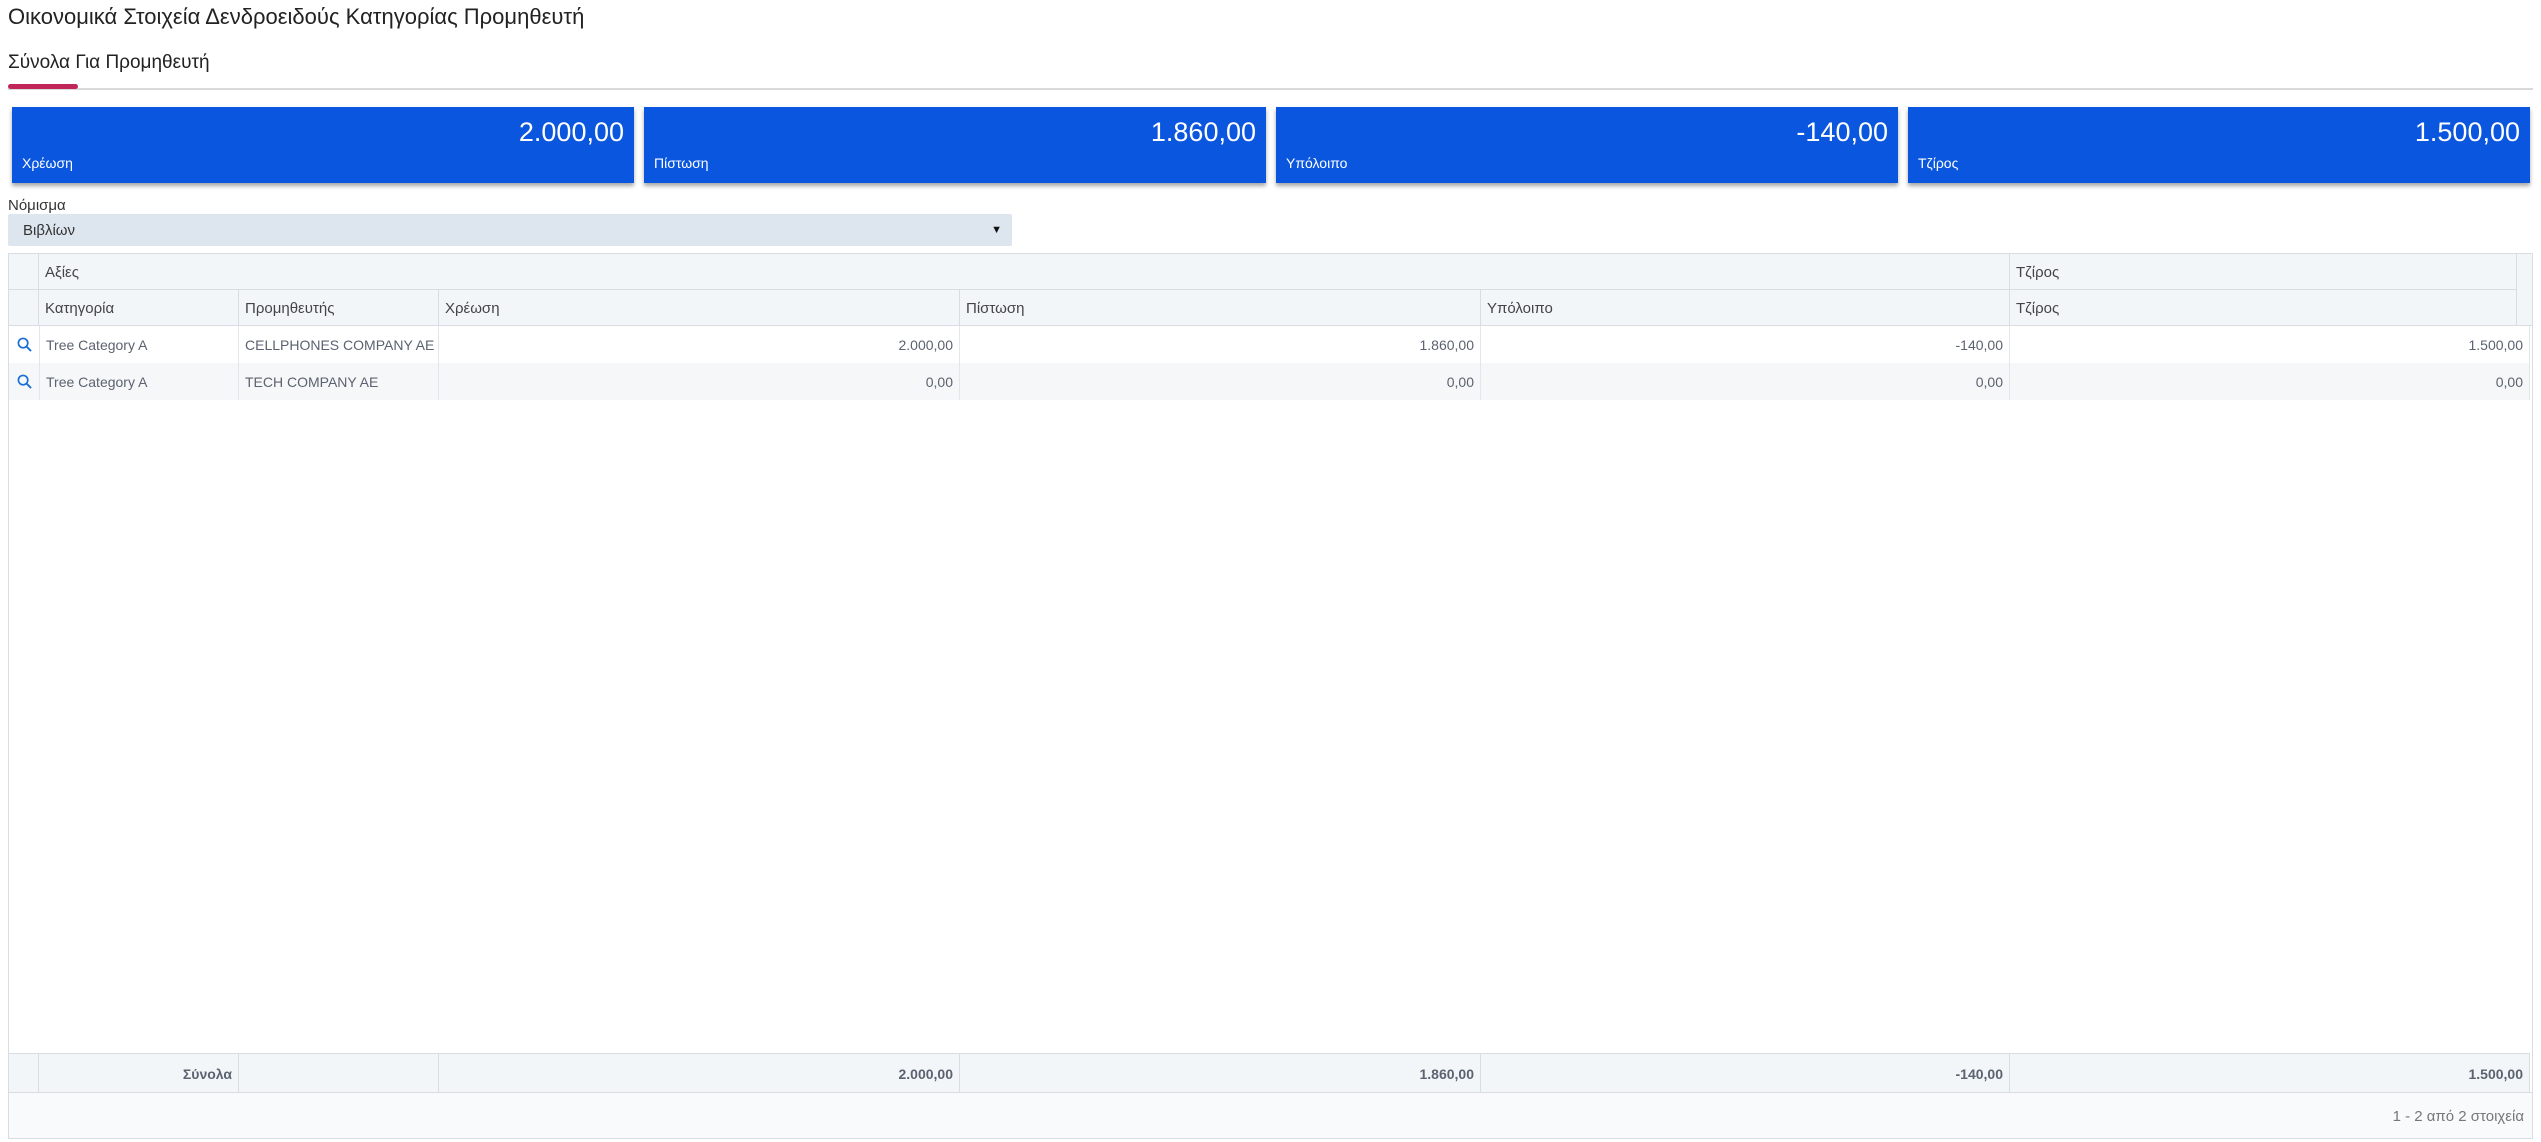 This screenshot has width=2541, height=1142. I want to click on card-value: 1.500,00, so click(2467, 132).